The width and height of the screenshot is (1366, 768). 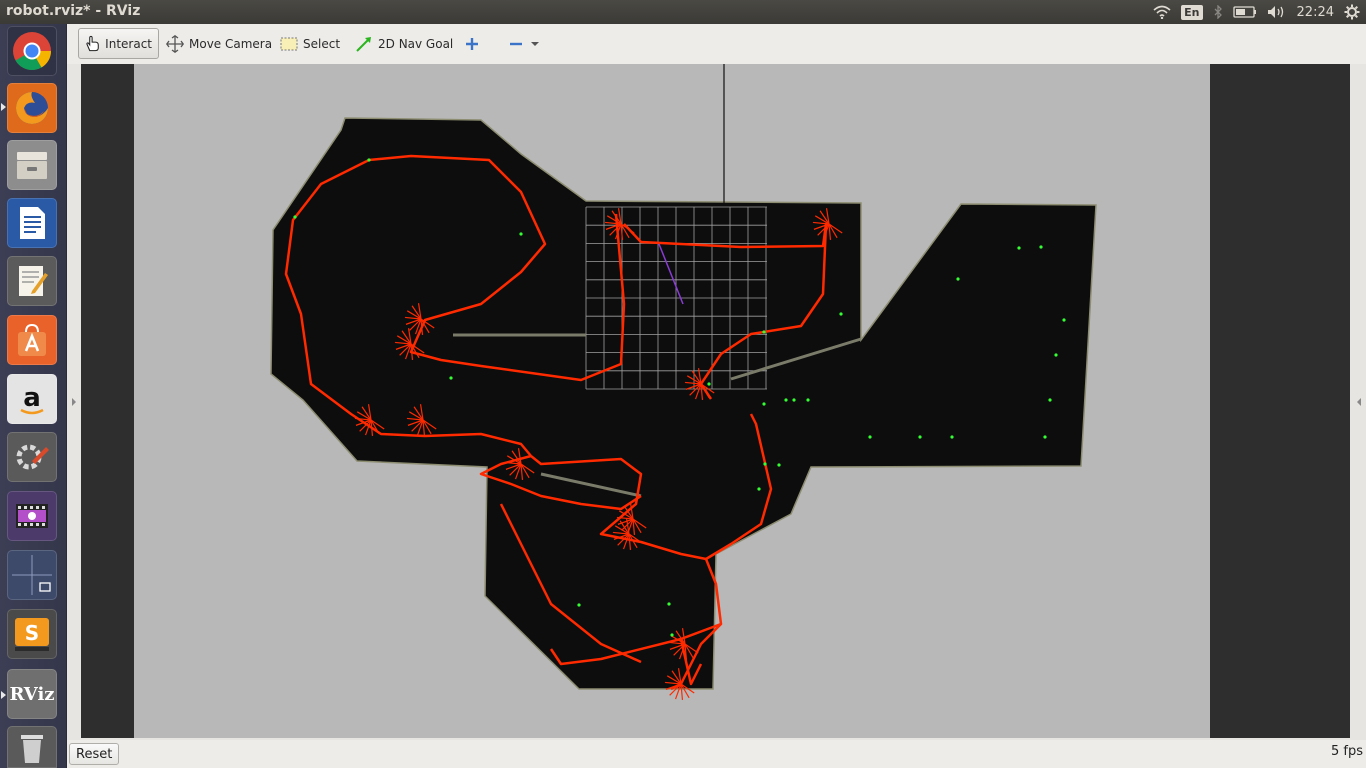 What do you see at coordinates (683, 12) in the screenshot?
I see `top-panel: robot.rviz* - RViz En 22:24` at bounding box center [683, 12].